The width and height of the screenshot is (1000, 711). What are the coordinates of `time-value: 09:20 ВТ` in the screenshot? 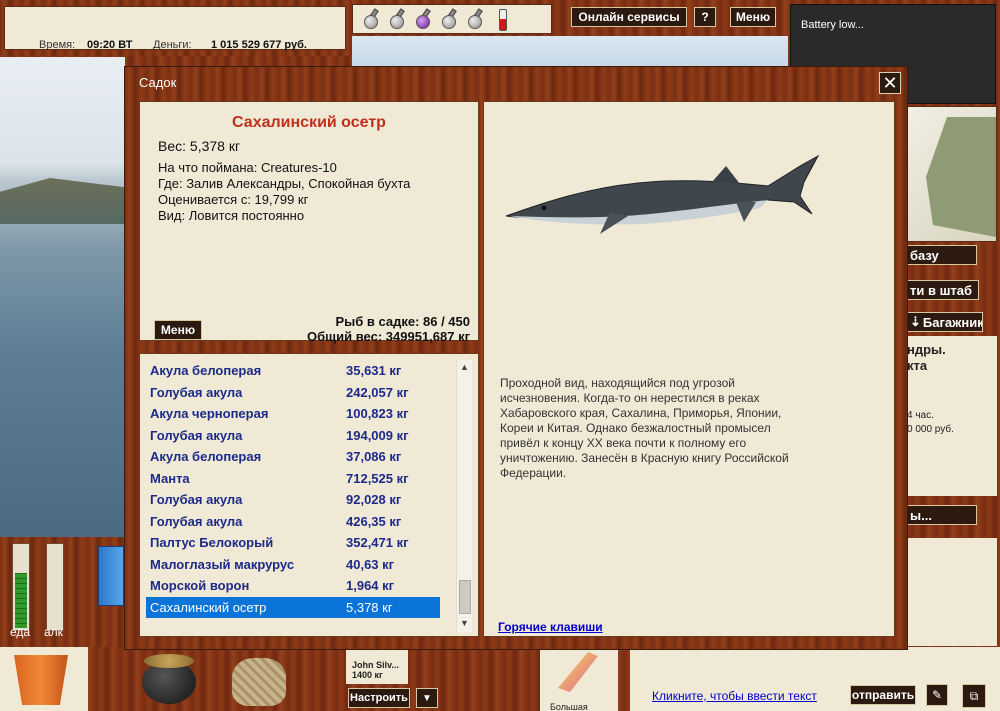 It's located at (110, 45).